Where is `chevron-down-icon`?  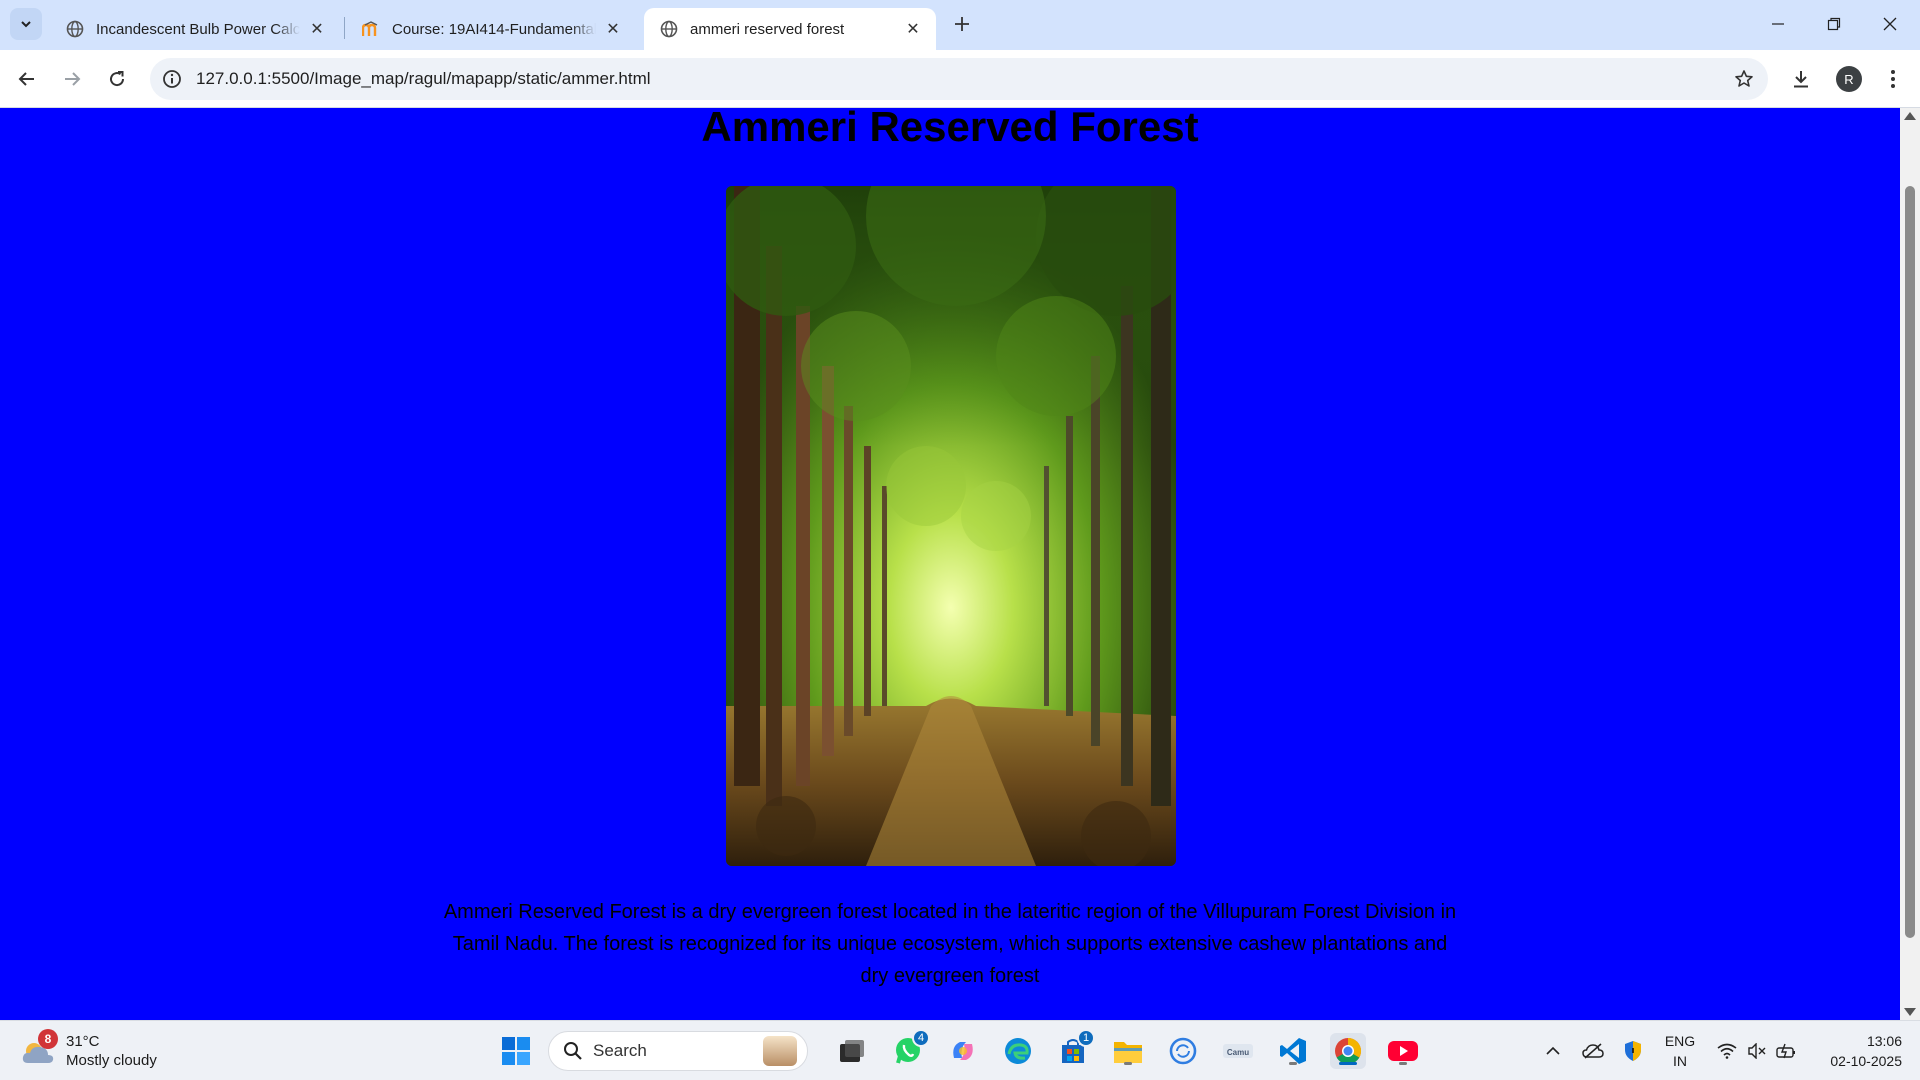
chevron-down-icon is located at coordinates (26, 24).